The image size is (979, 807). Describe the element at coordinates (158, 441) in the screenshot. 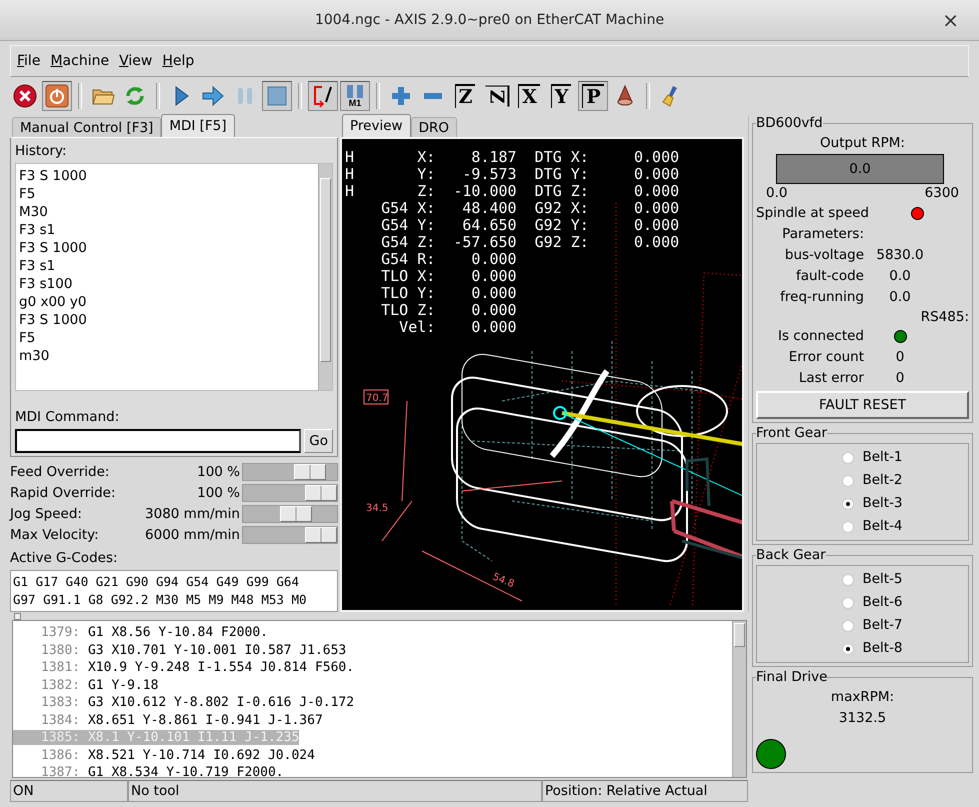

I see `mdi-command-field` at that location.